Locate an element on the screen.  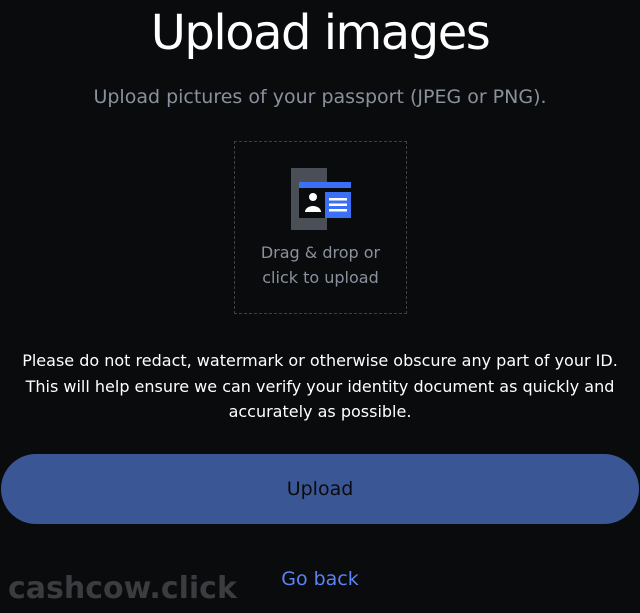
page-title: Upload images is located at coordinates (320, 33).